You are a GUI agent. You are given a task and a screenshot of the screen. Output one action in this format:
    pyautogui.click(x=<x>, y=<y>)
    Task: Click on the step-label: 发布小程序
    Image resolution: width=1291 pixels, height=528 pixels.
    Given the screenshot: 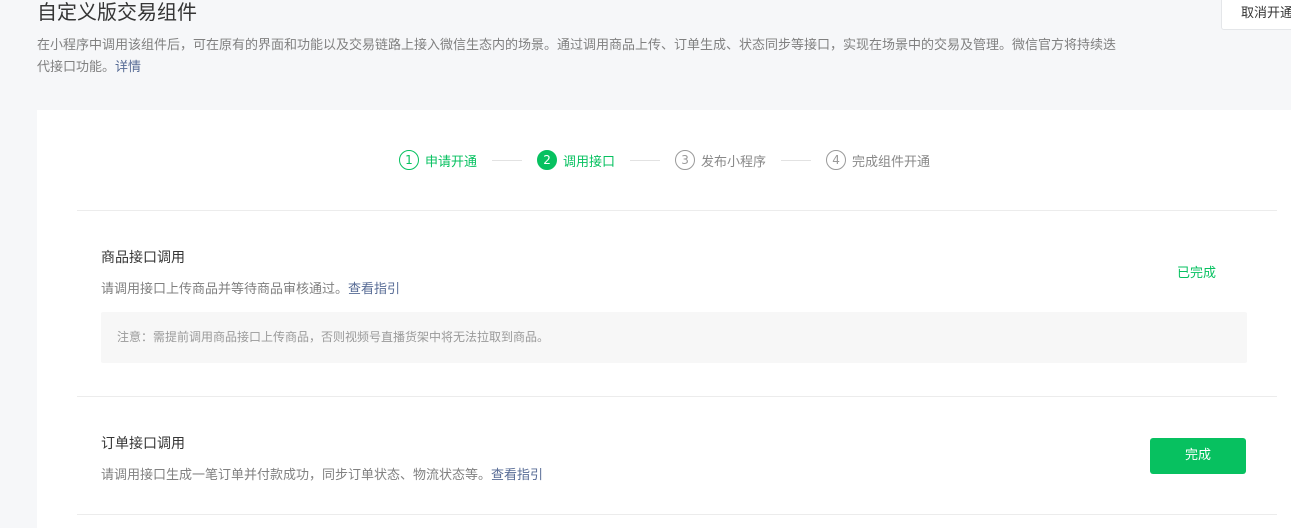 What is the action you would take?
    pyautogui.click(x=734, y=162)
    